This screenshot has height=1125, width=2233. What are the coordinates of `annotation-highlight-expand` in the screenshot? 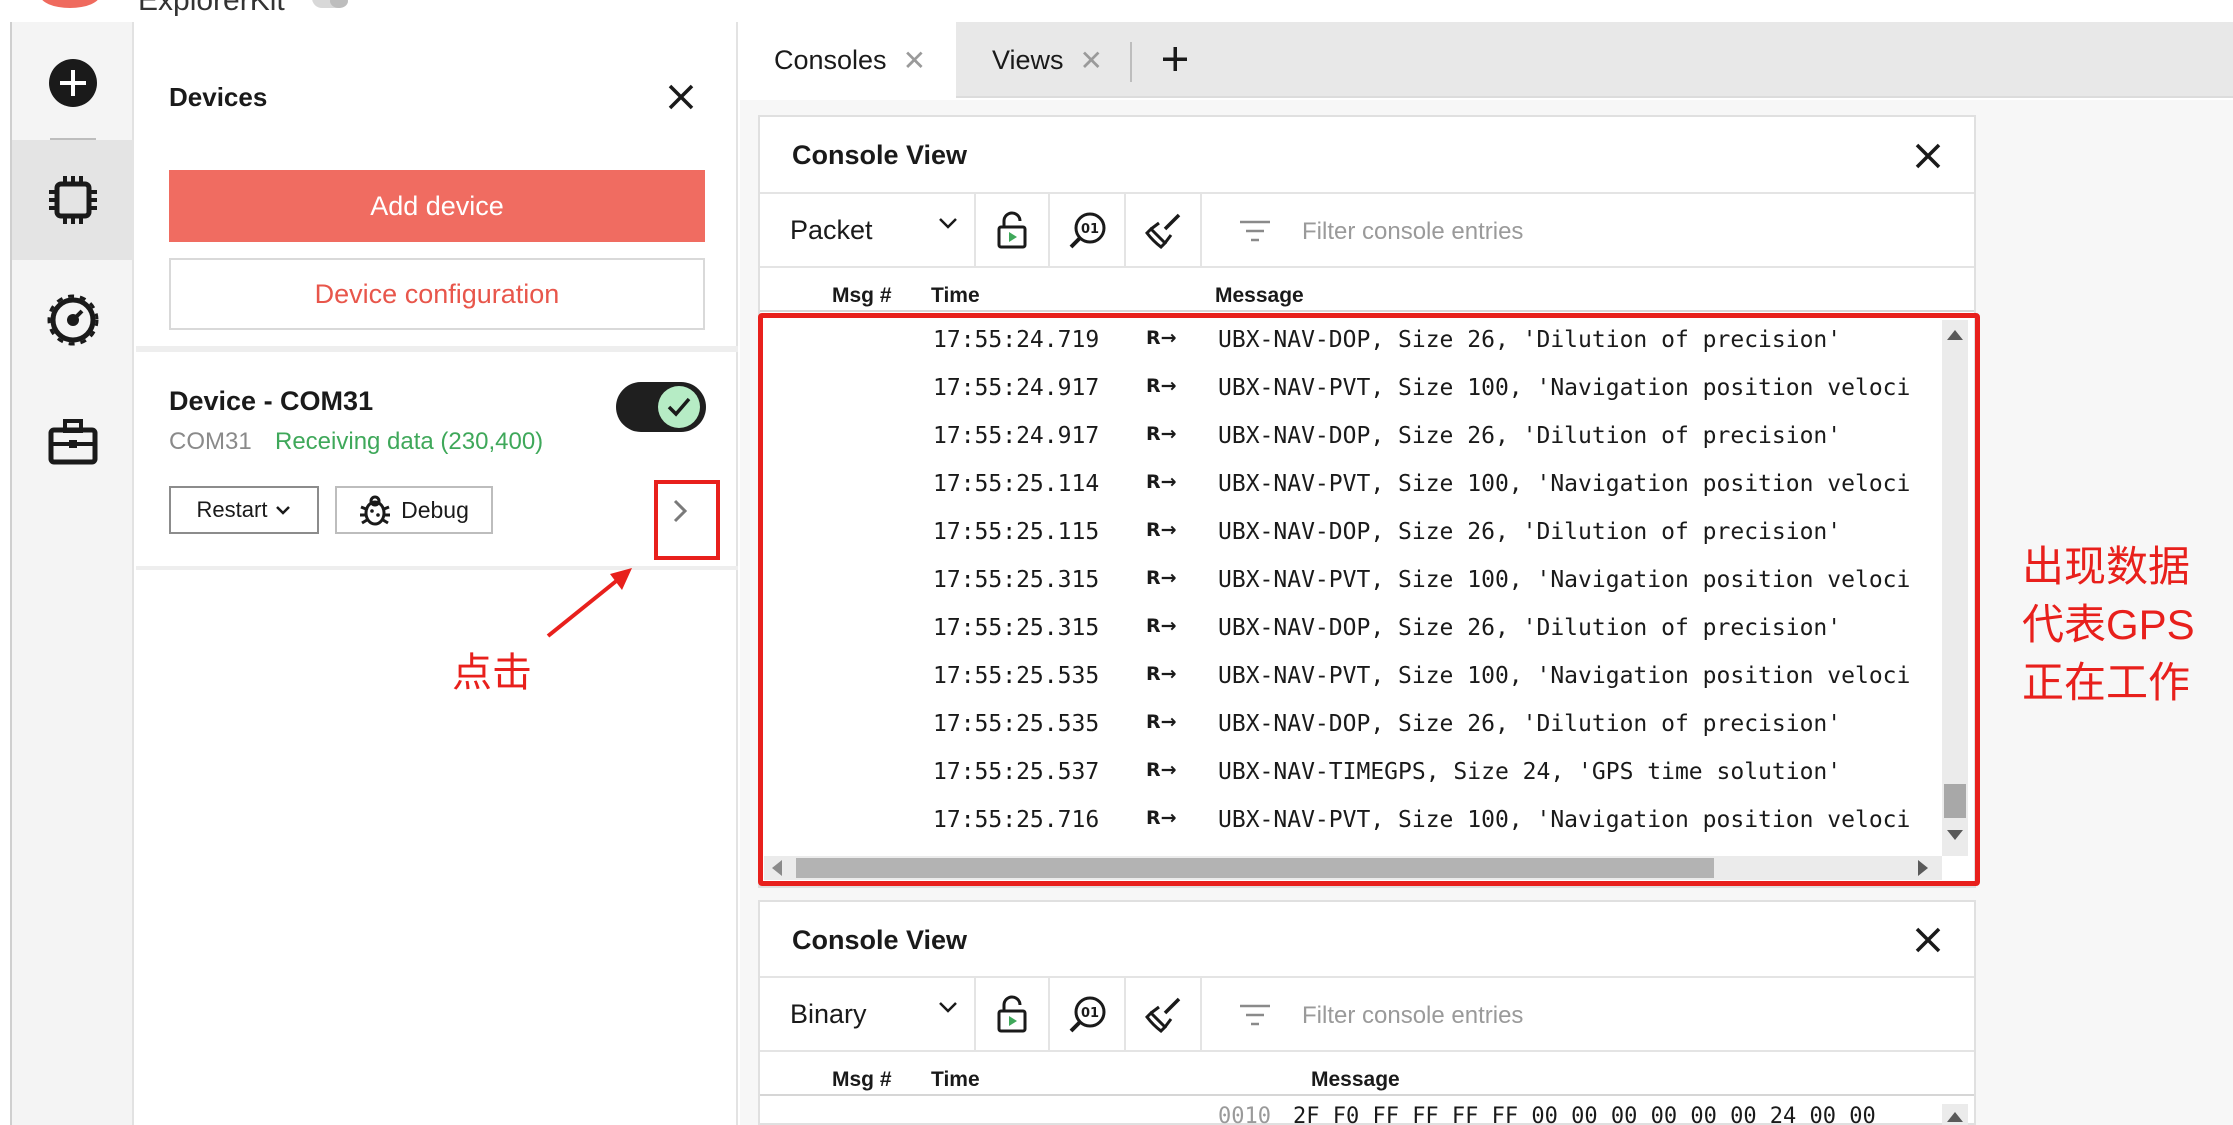 It's located at (687, 520).